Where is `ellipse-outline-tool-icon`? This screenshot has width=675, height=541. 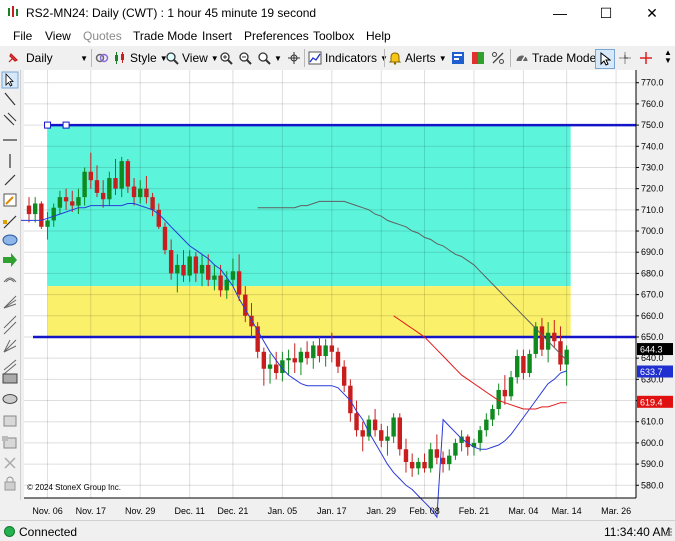 ellipse-outline-tool-icon is located at coordinates (10, 399).